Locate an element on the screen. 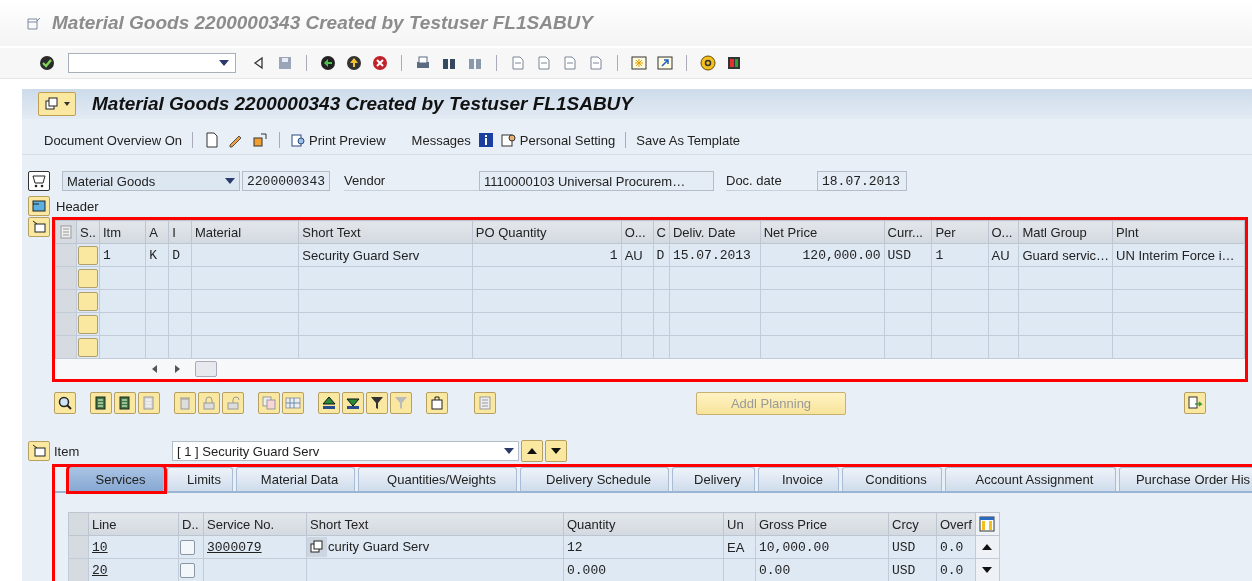  select-all-icon is located at coordinates (101, 403).